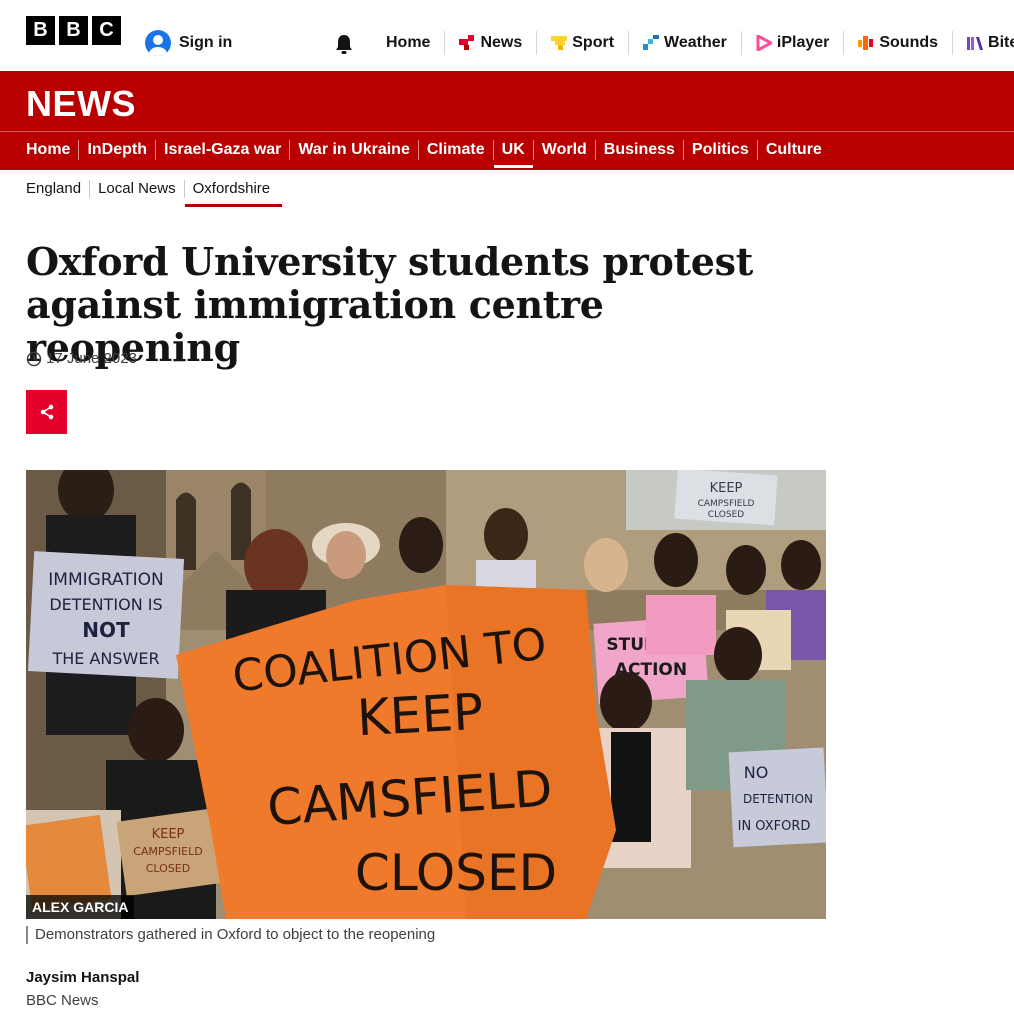 Image resolution: width=1014 pixels, height=1023 pixels. What do you see at coordinates (638, 150) in the screenshot?
I see `news-nav-business: Business` at bounding box center [638, 150].